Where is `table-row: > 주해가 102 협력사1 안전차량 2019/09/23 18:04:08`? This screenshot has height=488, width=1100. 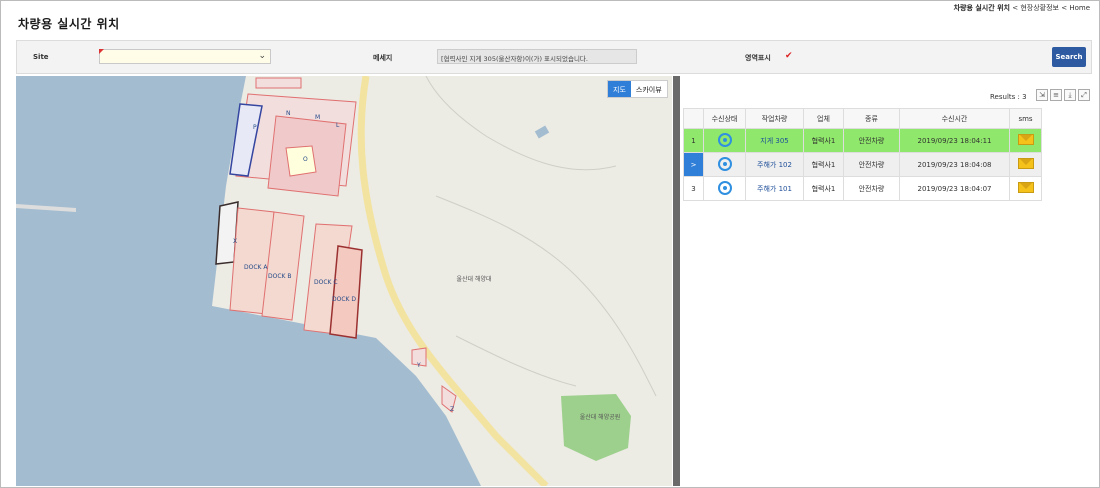 table-row: > 주해가 102 협력사1 안전차량 2019/09/23 18:04:08 is located at coordinates (862, 164).